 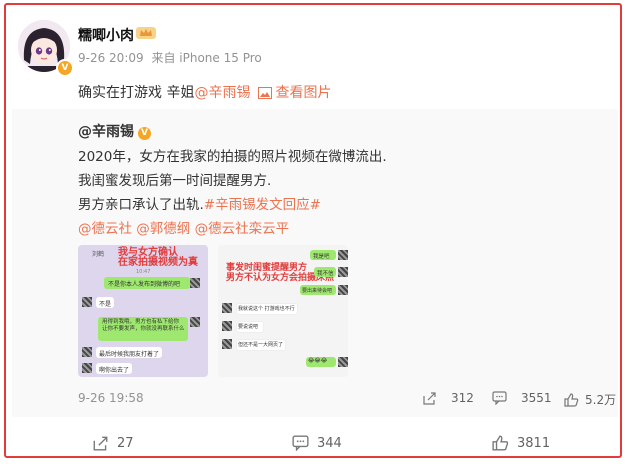 I want to click on mention-deyunshe: @德云社, so click(x=105, y=229).